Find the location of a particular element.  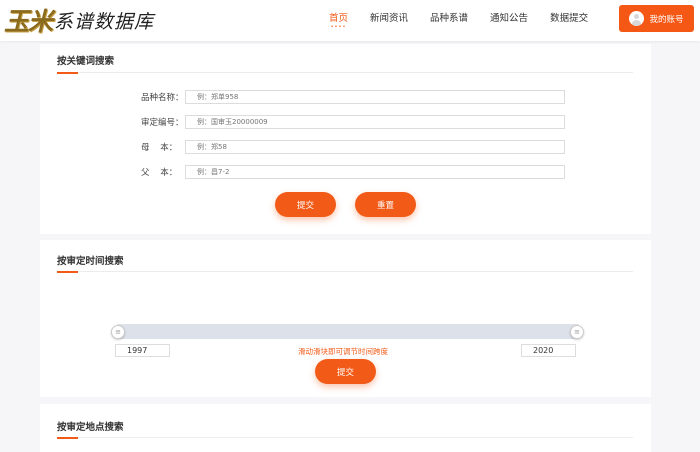

logo-title: 系谱数据库 is located at coordinates (104, 21).